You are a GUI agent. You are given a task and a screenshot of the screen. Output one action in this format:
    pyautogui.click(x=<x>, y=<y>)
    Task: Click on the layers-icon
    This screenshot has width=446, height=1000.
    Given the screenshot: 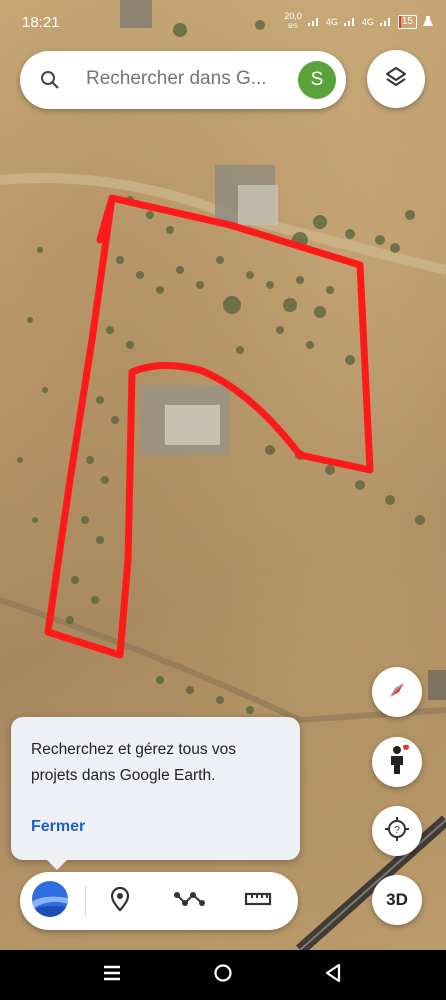 What is the action you would take?
    pyautogui.click(x=396, y=79)
    